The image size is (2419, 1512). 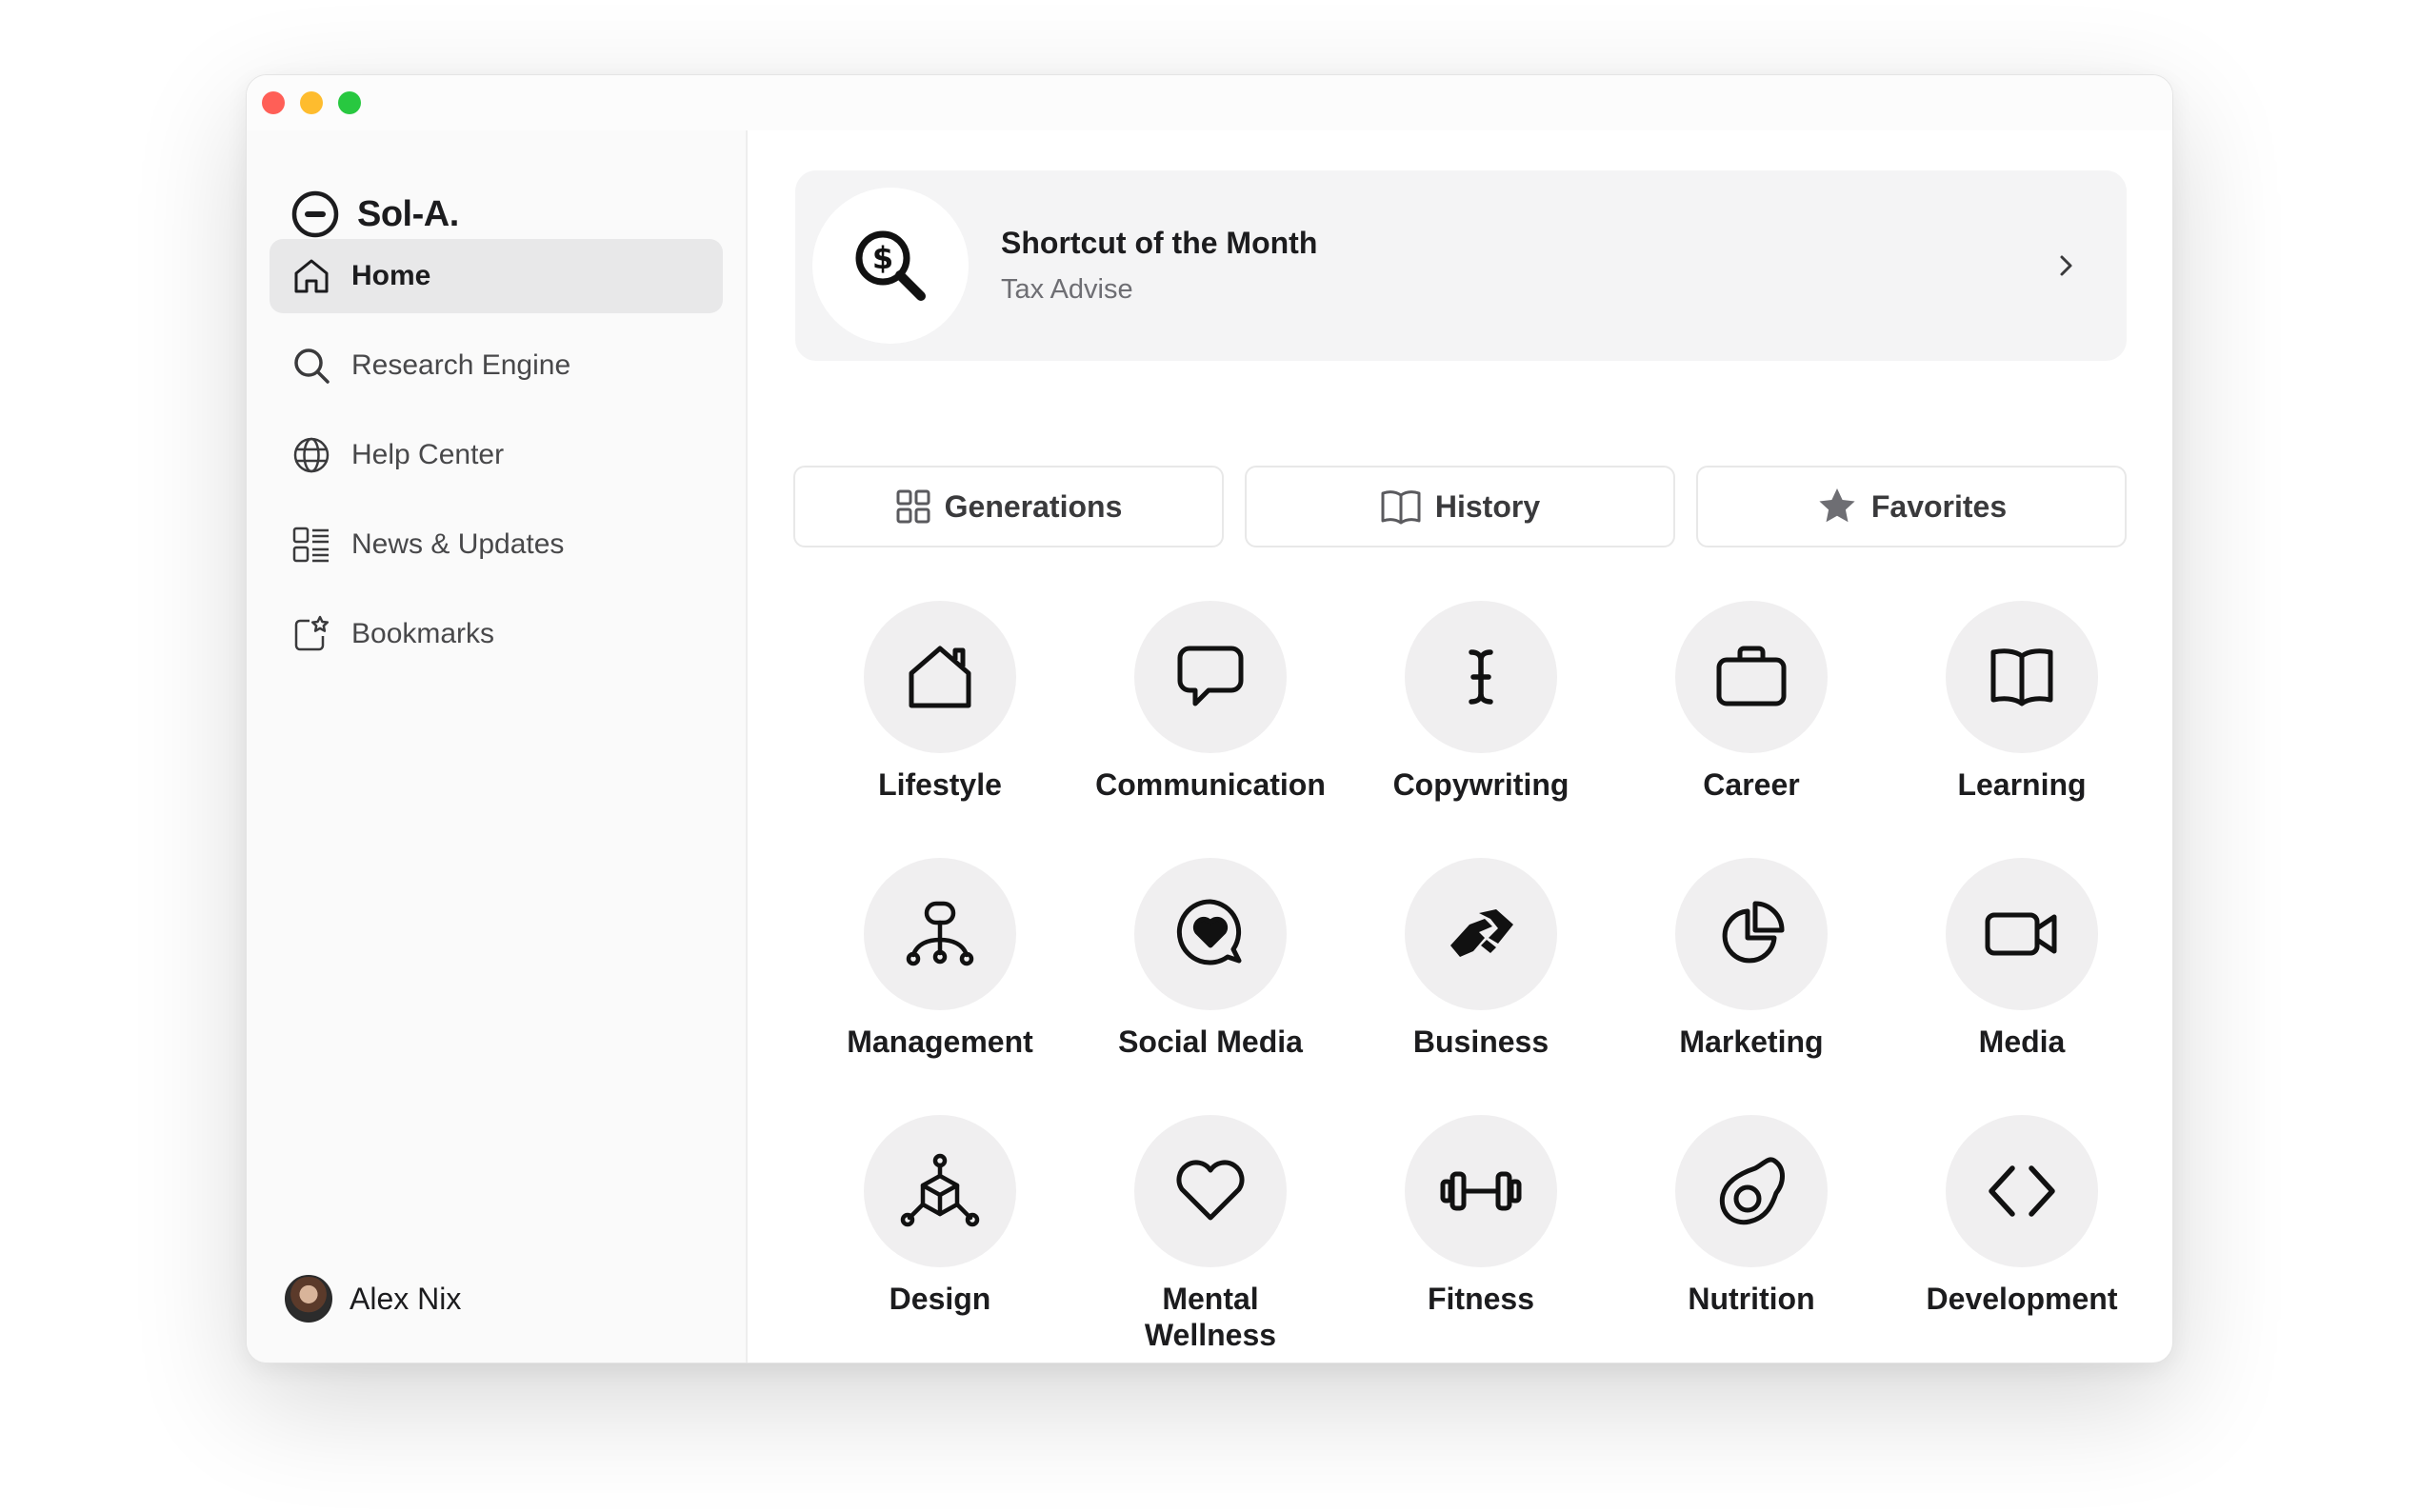 What do you see at coordinates (1209, 932) in the screenshot?
I see `heart-chat-icon` at bounding box center [1209, 932].